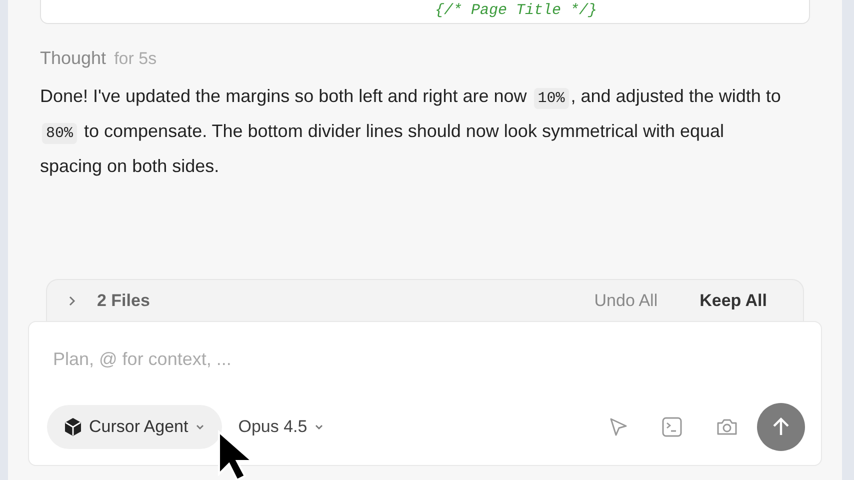 The image size is (854, 480). I want to click on model-selector: Opus 4.5, so click(282, 427).